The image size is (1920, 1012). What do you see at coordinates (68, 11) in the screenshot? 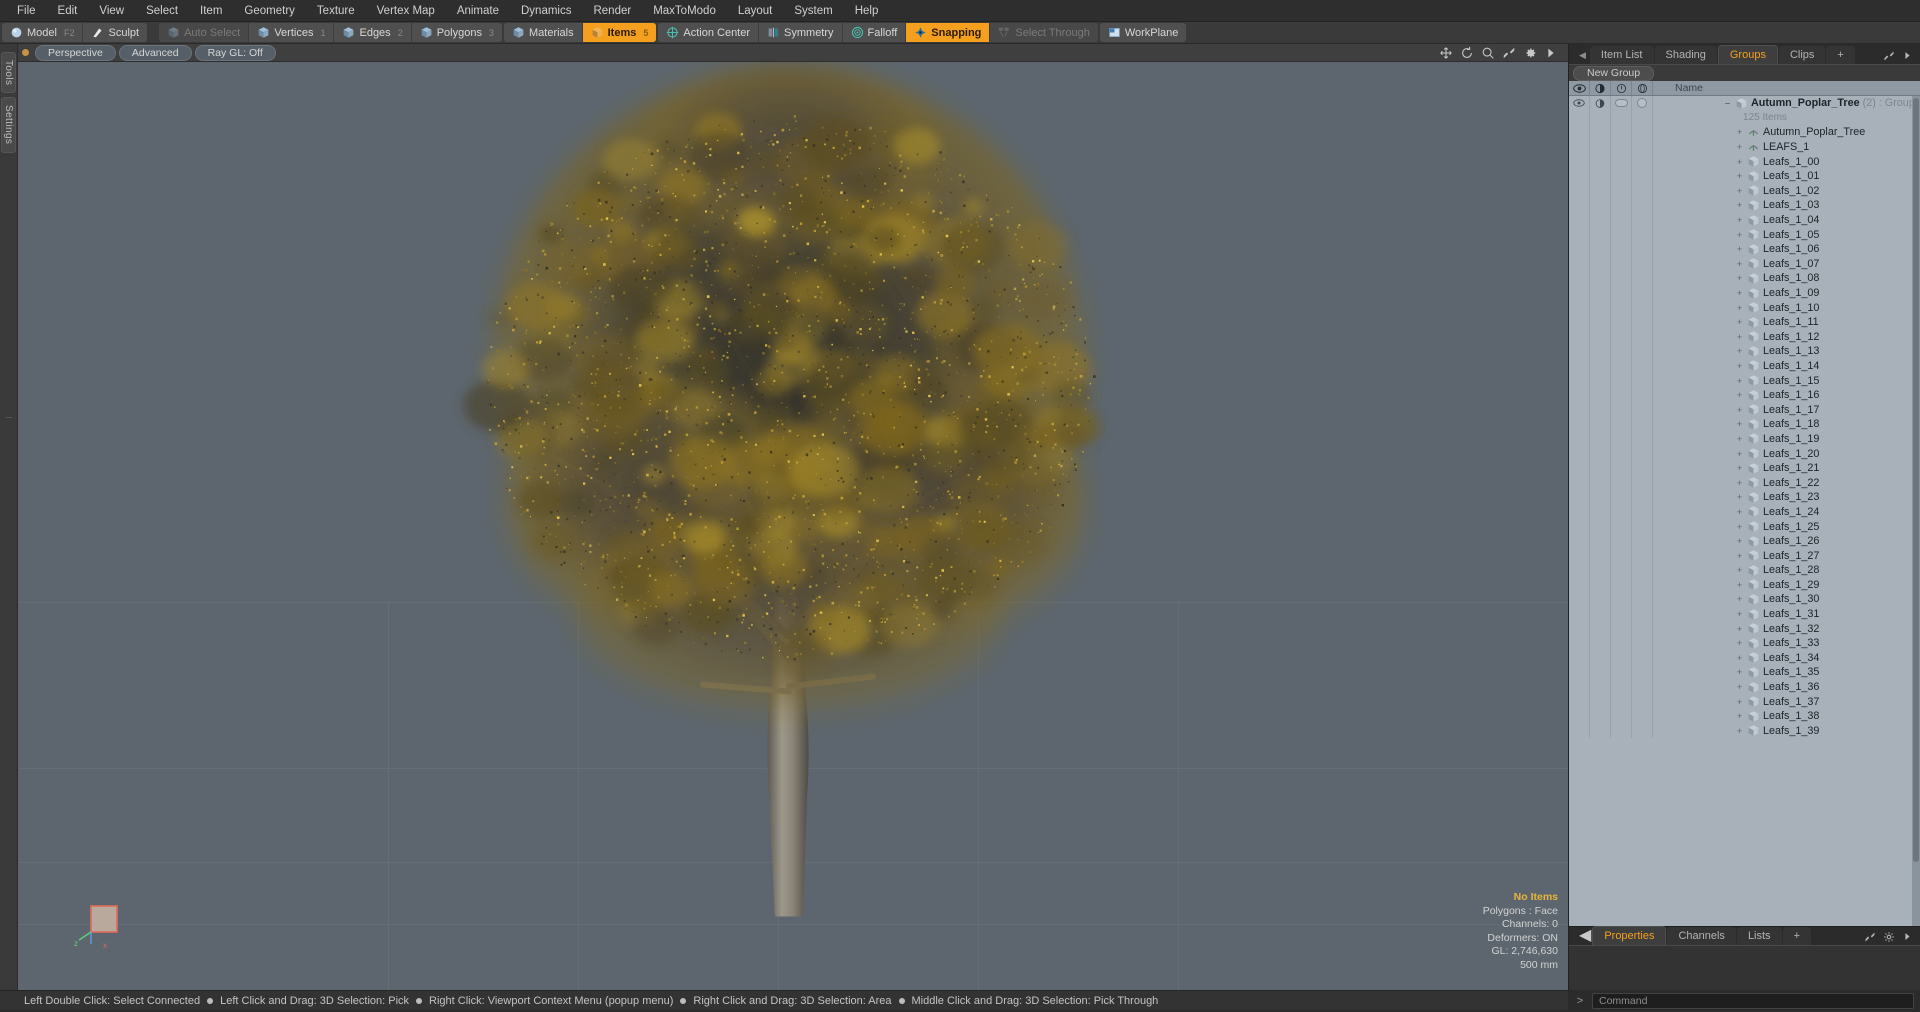
I see `menu-item-edit: Edit` at bounding box center [68, 11].